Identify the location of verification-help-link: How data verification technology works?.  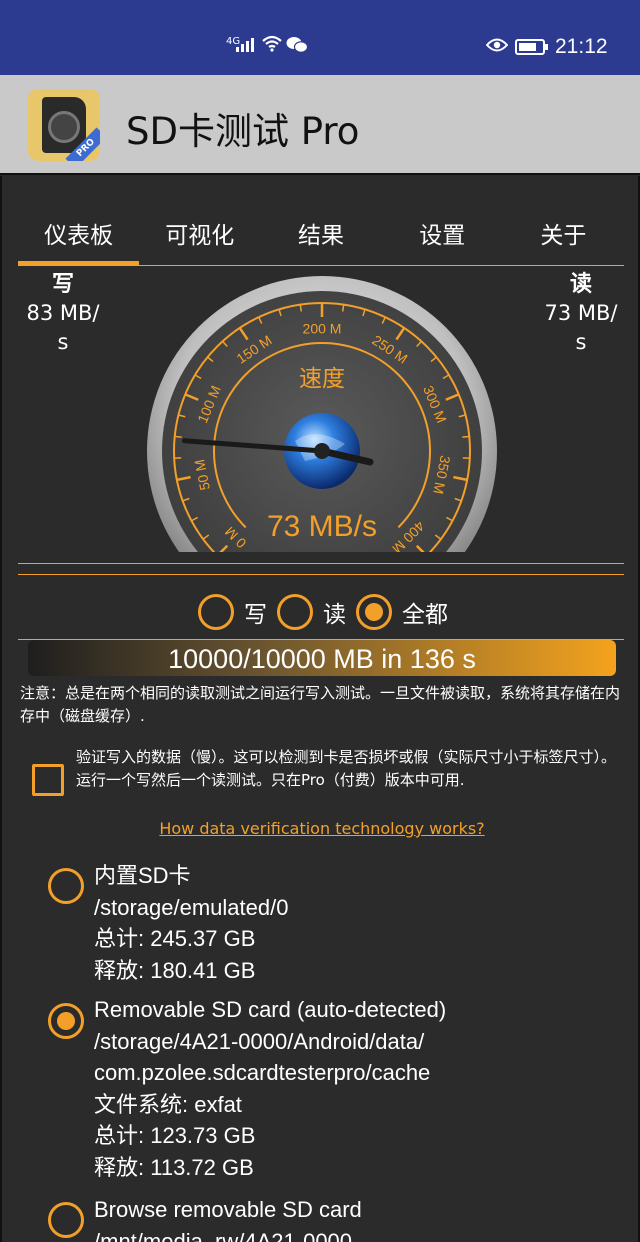
(321, 828).